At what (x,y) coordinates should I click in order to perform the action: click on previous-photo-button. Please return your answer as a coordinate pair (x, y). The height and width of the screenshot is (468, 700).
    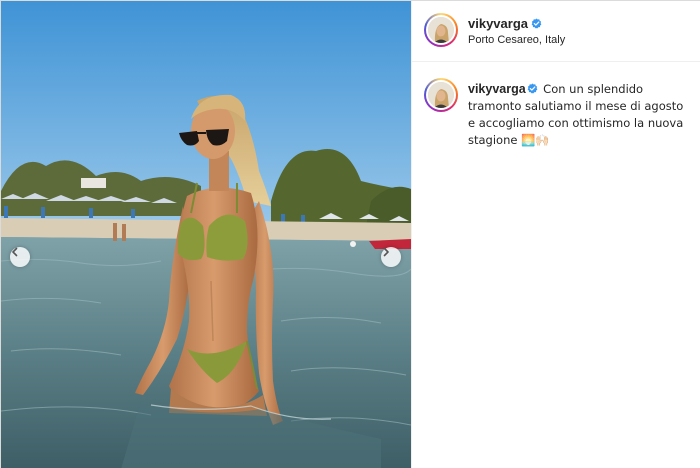
    Looking at the image, I should click on (20, 257).